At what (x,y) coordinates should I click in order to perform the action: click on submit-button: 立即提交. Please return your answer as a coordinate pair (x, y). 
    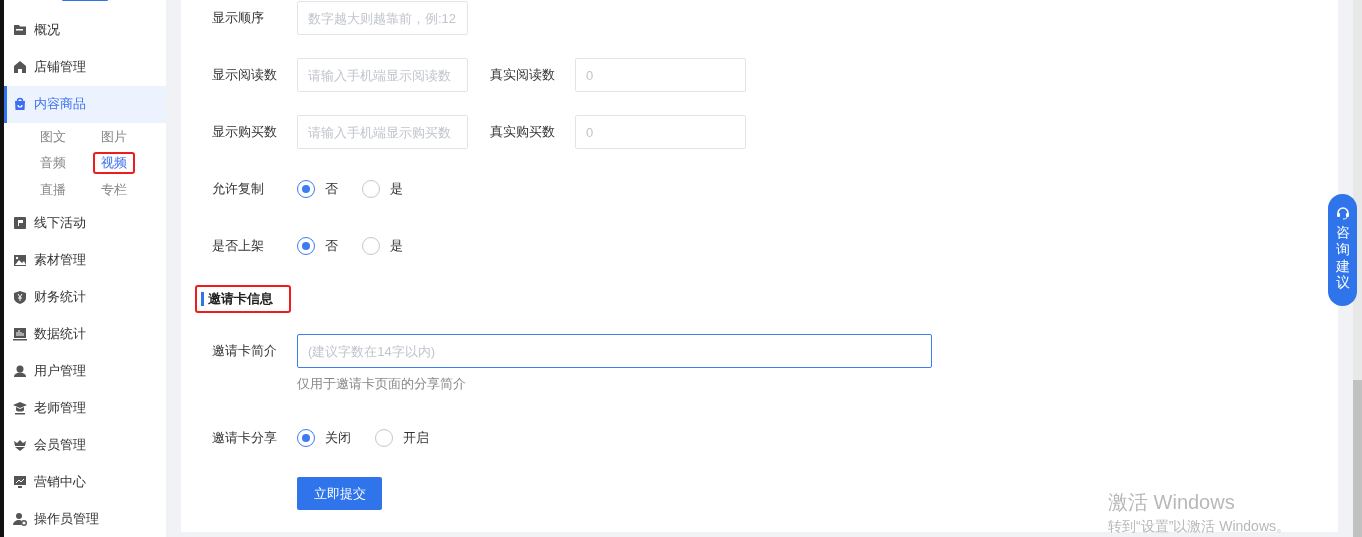
    Looking at the image, I should click on (339, 493).